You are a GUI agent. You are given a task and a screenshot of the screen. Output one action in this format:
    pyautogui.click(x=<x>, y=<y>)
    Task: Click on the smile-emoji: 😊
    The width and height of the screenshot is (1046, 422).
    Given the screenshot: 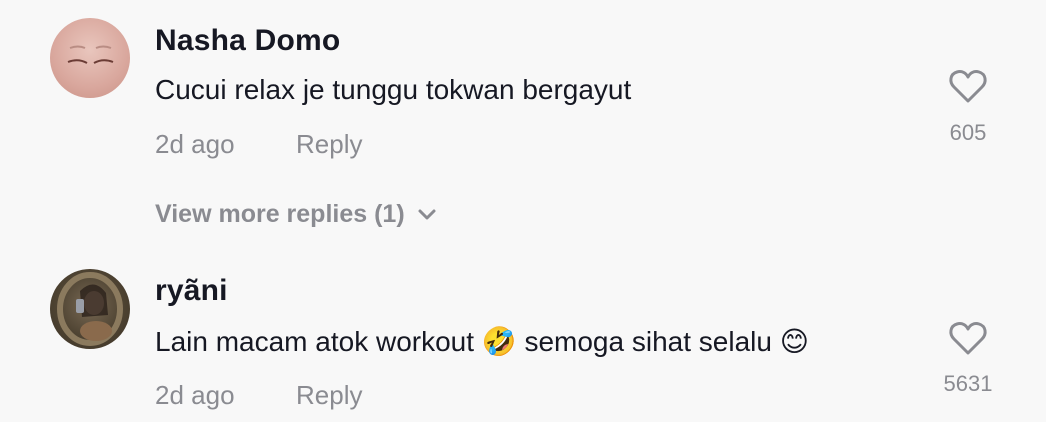 What is the action you would take?
    pyautogui.click(x=794, y=341)
    